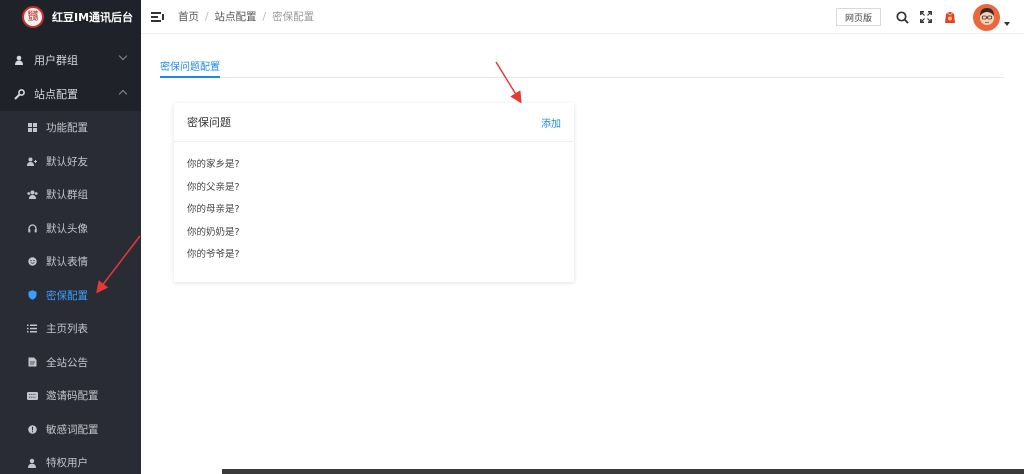 The height and width of the screenshot is (474, 1024). Describe the element at coordinates (374, 163) in the screenshot. I see `question-item: 你的家乡是?` at that location.